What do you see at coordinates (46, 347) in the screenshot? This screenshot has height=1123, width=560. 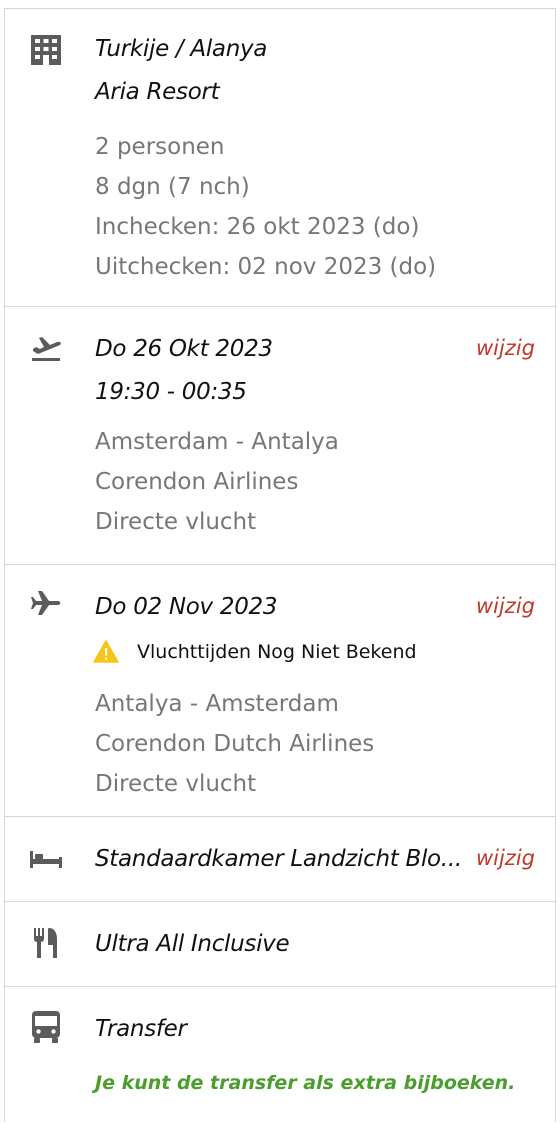 I see `plane-departure-icon` at bounding box center [46, 347].